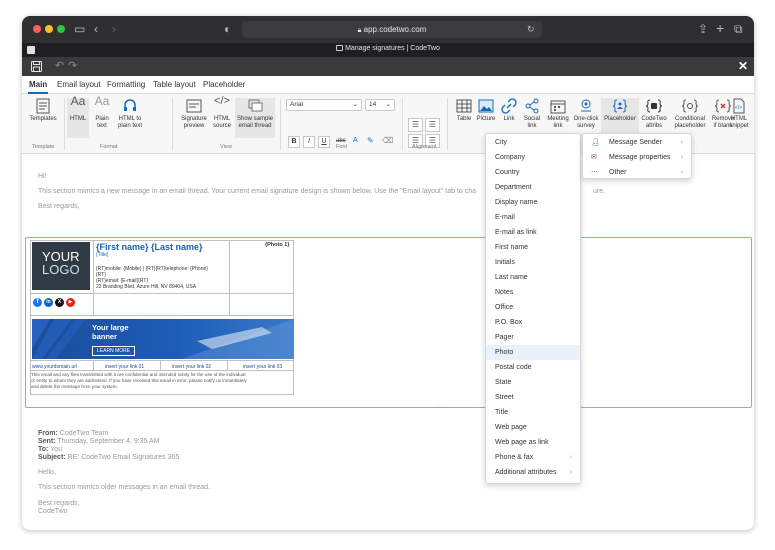 The width and height of the screenshot is (775, 550). What do you see at coordinates (72, 65) in the screenshot?
I see `redo-icon: ↷` at bounding box center [72, 65].